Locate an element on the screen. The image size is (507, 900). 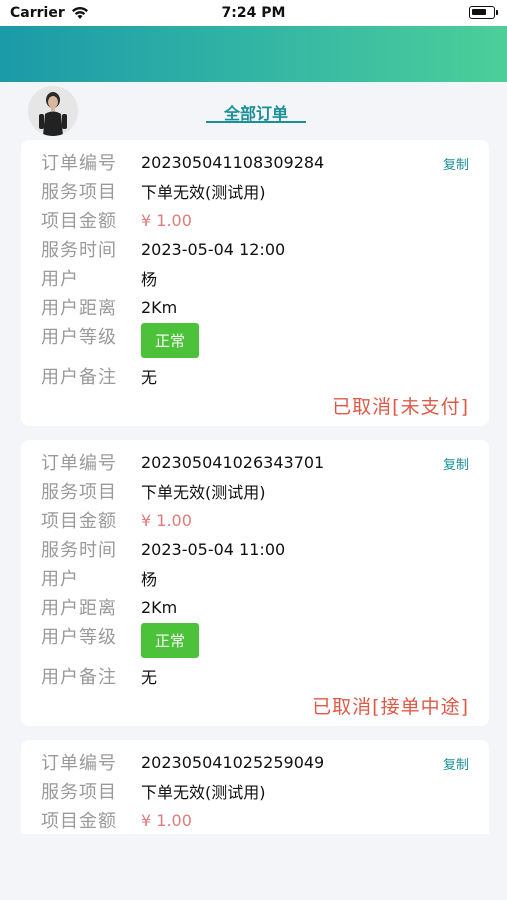
status-bar: Carrier 7:24 PM is located at coordinates (253, 13).